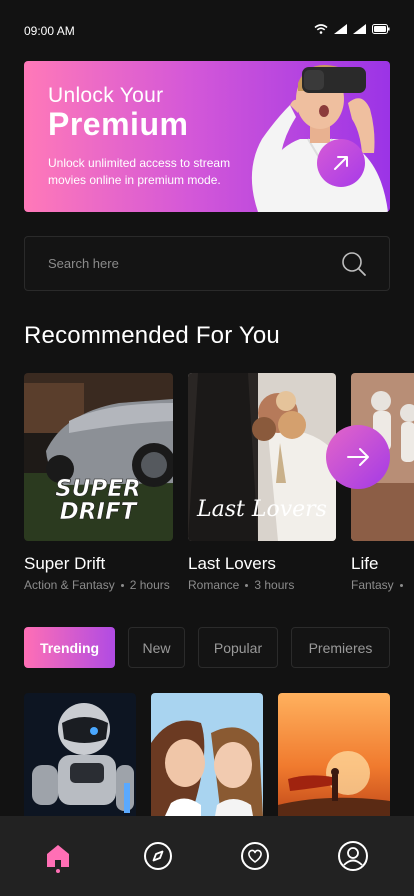  I want to click on card-meta-life: Fantasy, so click(380, 585).